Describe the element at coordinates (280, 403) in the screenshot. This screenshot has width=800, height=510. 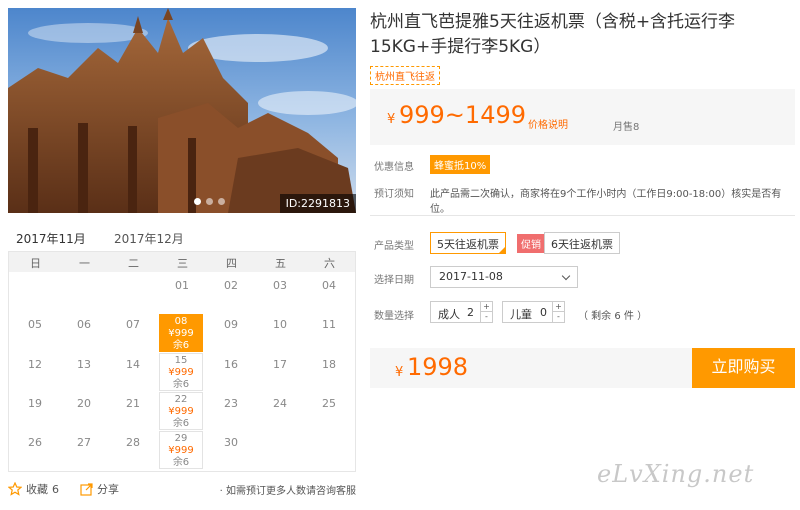
I see `day-cell: 24` at that location.